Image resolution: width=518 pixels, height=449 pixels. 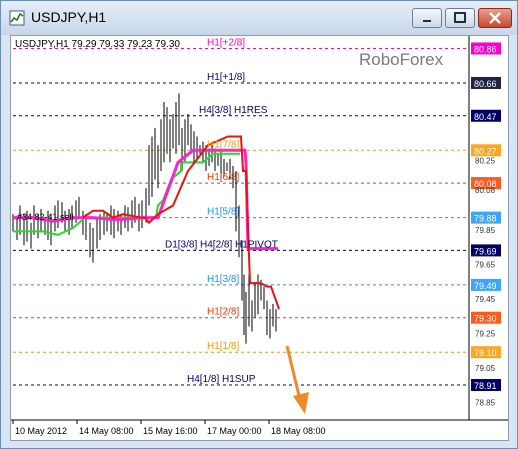 What do you see at coordinates (427, 18) in the screenshot?
I see `minimize-button` at bounding box center [427, 18].